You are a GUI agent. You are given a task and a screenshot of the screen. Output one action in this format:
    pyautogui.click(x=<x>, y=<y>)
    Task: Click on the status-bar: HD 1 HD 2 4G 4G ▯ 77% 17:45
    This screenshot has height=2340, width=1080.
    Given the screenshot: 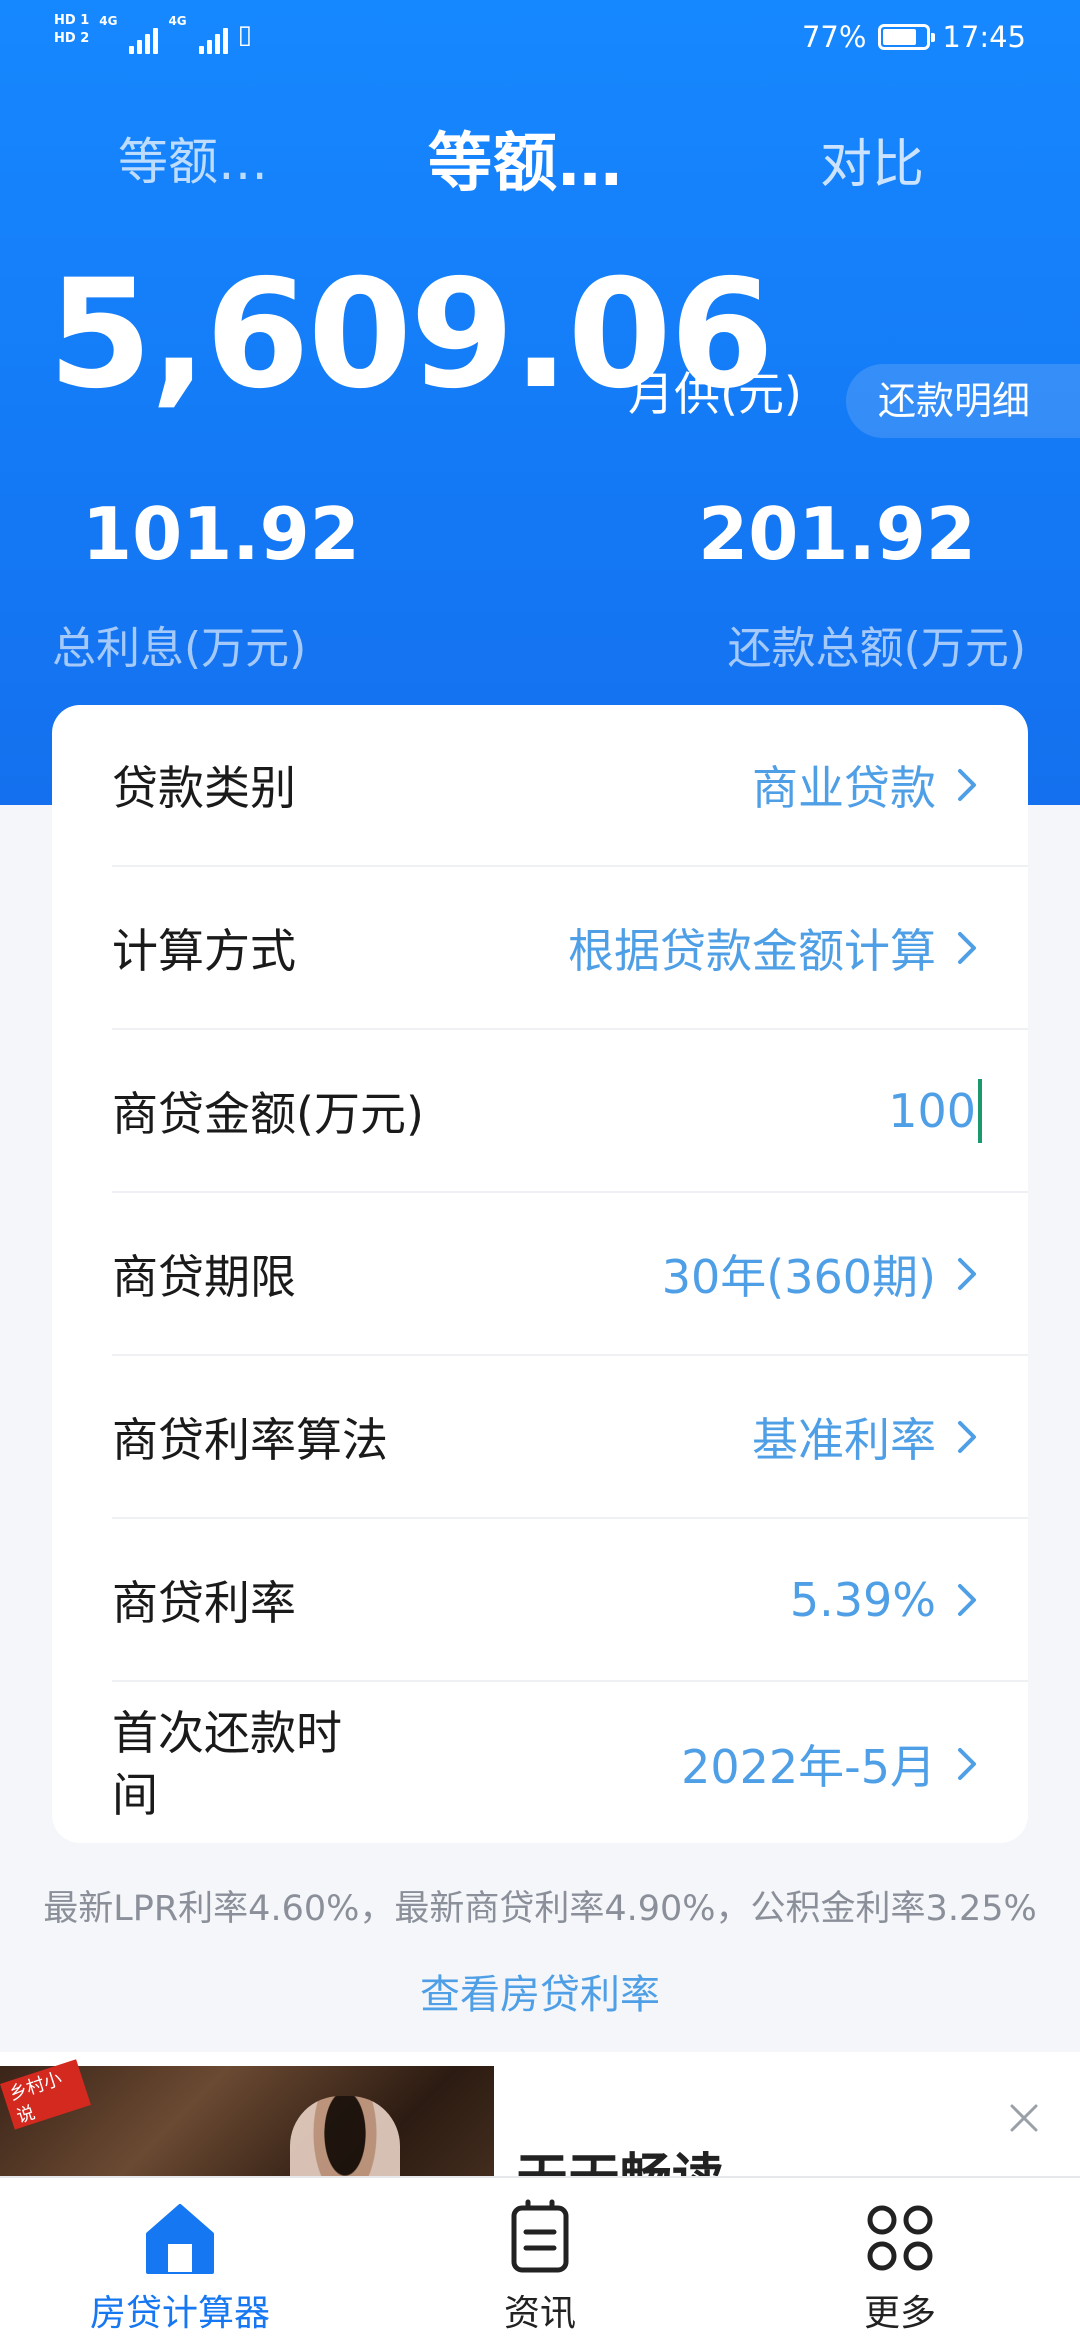 What is the action you would take?
    pyautogui.click(x=540, y=36)
    